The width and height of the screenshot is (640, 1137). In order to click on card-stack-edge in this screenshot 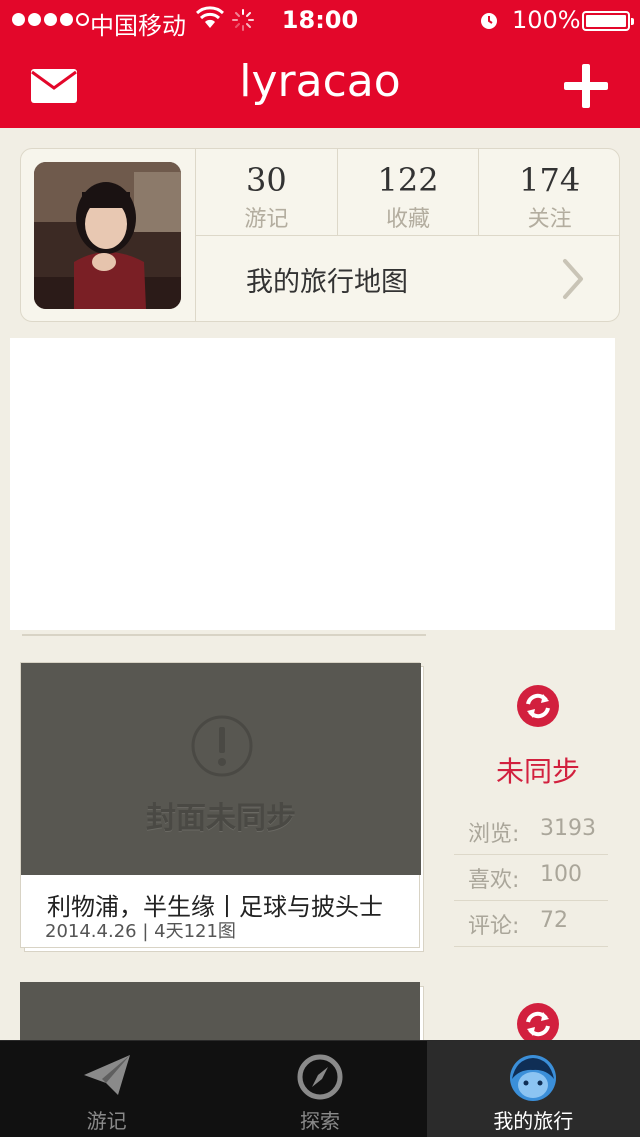, I will do `click(224, 633)`.